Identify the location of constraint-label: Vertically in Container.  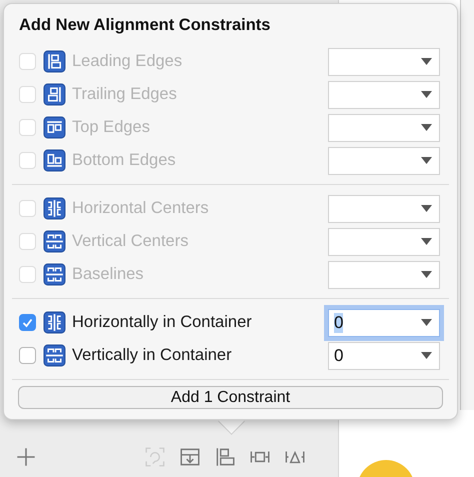
(152, 355).